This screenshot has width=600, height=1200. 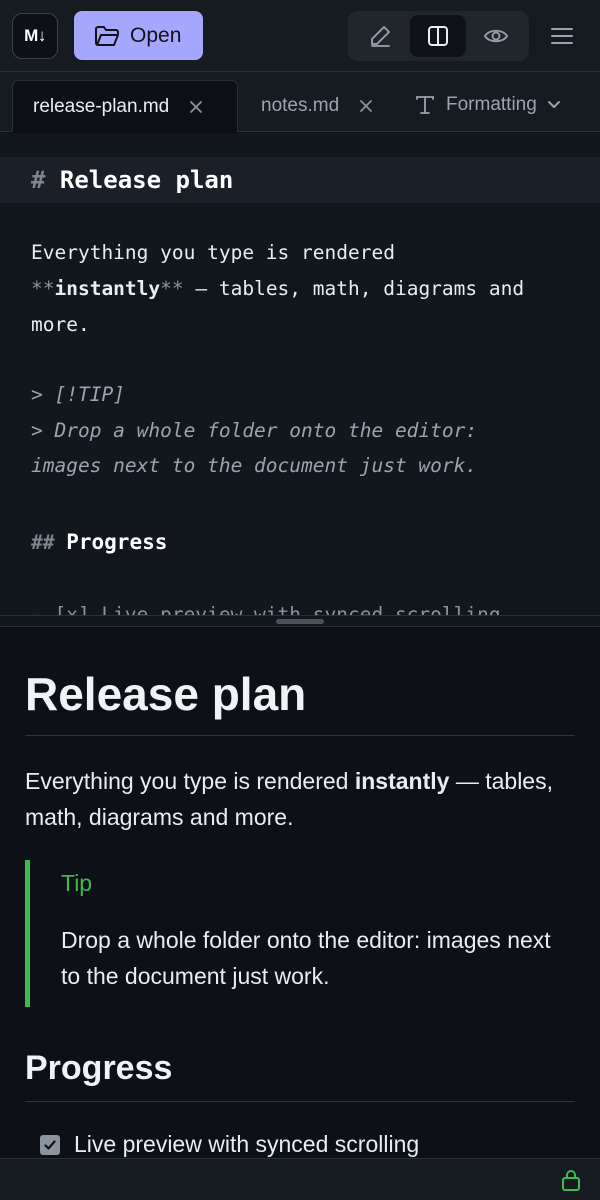 I want to click on source-heading-text: Release plan, so click(x=146, y=180).